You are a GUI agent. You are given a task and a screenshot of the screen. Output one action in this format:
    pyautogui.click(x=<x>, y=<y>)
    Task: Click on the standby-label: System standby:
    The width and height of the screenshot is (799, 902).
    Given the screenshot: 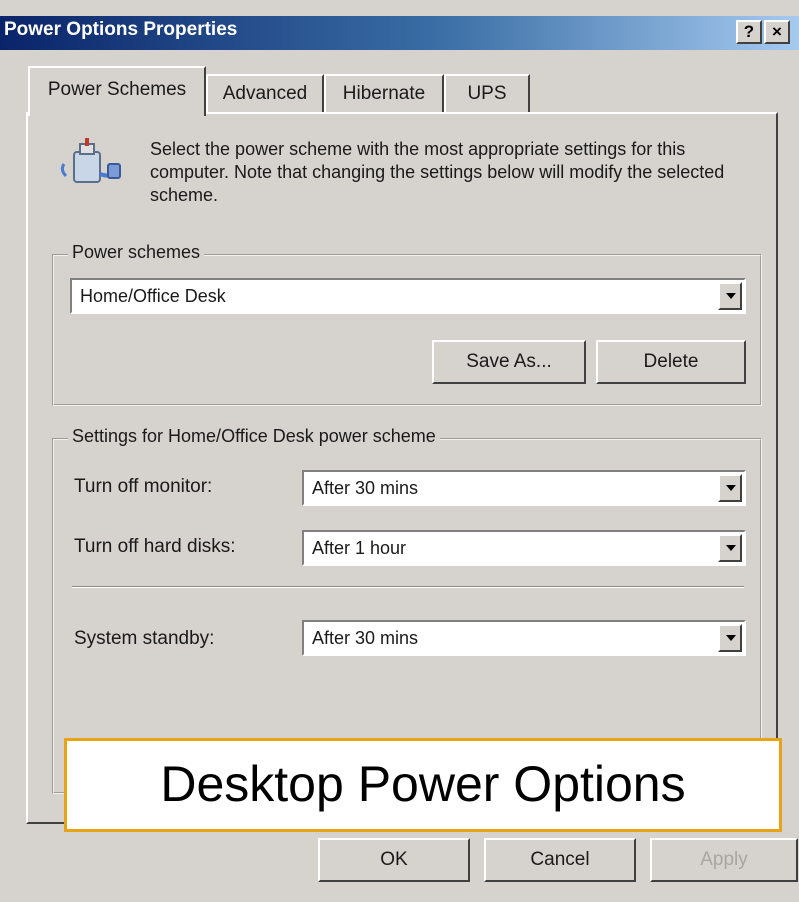 What is the action you would take?
    pyautogui.click(x=144, y=638)
    